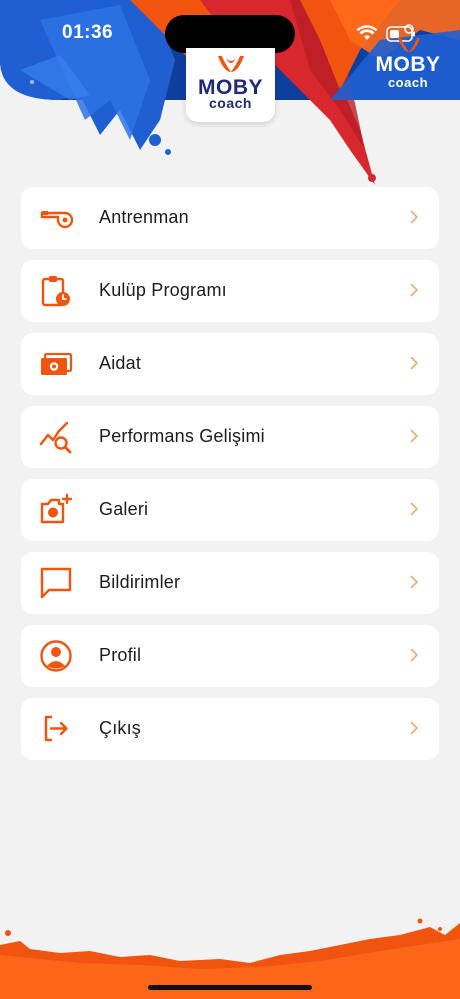 The width and height of the screenshot is (460, 999). What do you see at coordinates (57, 363) in the screenshot?
I see `cash-icon` at bounding box center [57, 363].